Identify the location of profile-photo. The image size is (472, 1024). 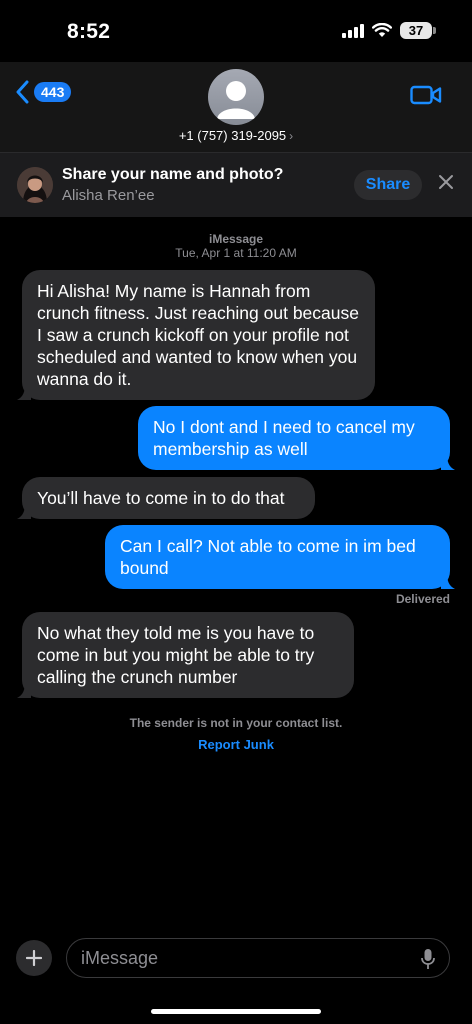
(35, 185).